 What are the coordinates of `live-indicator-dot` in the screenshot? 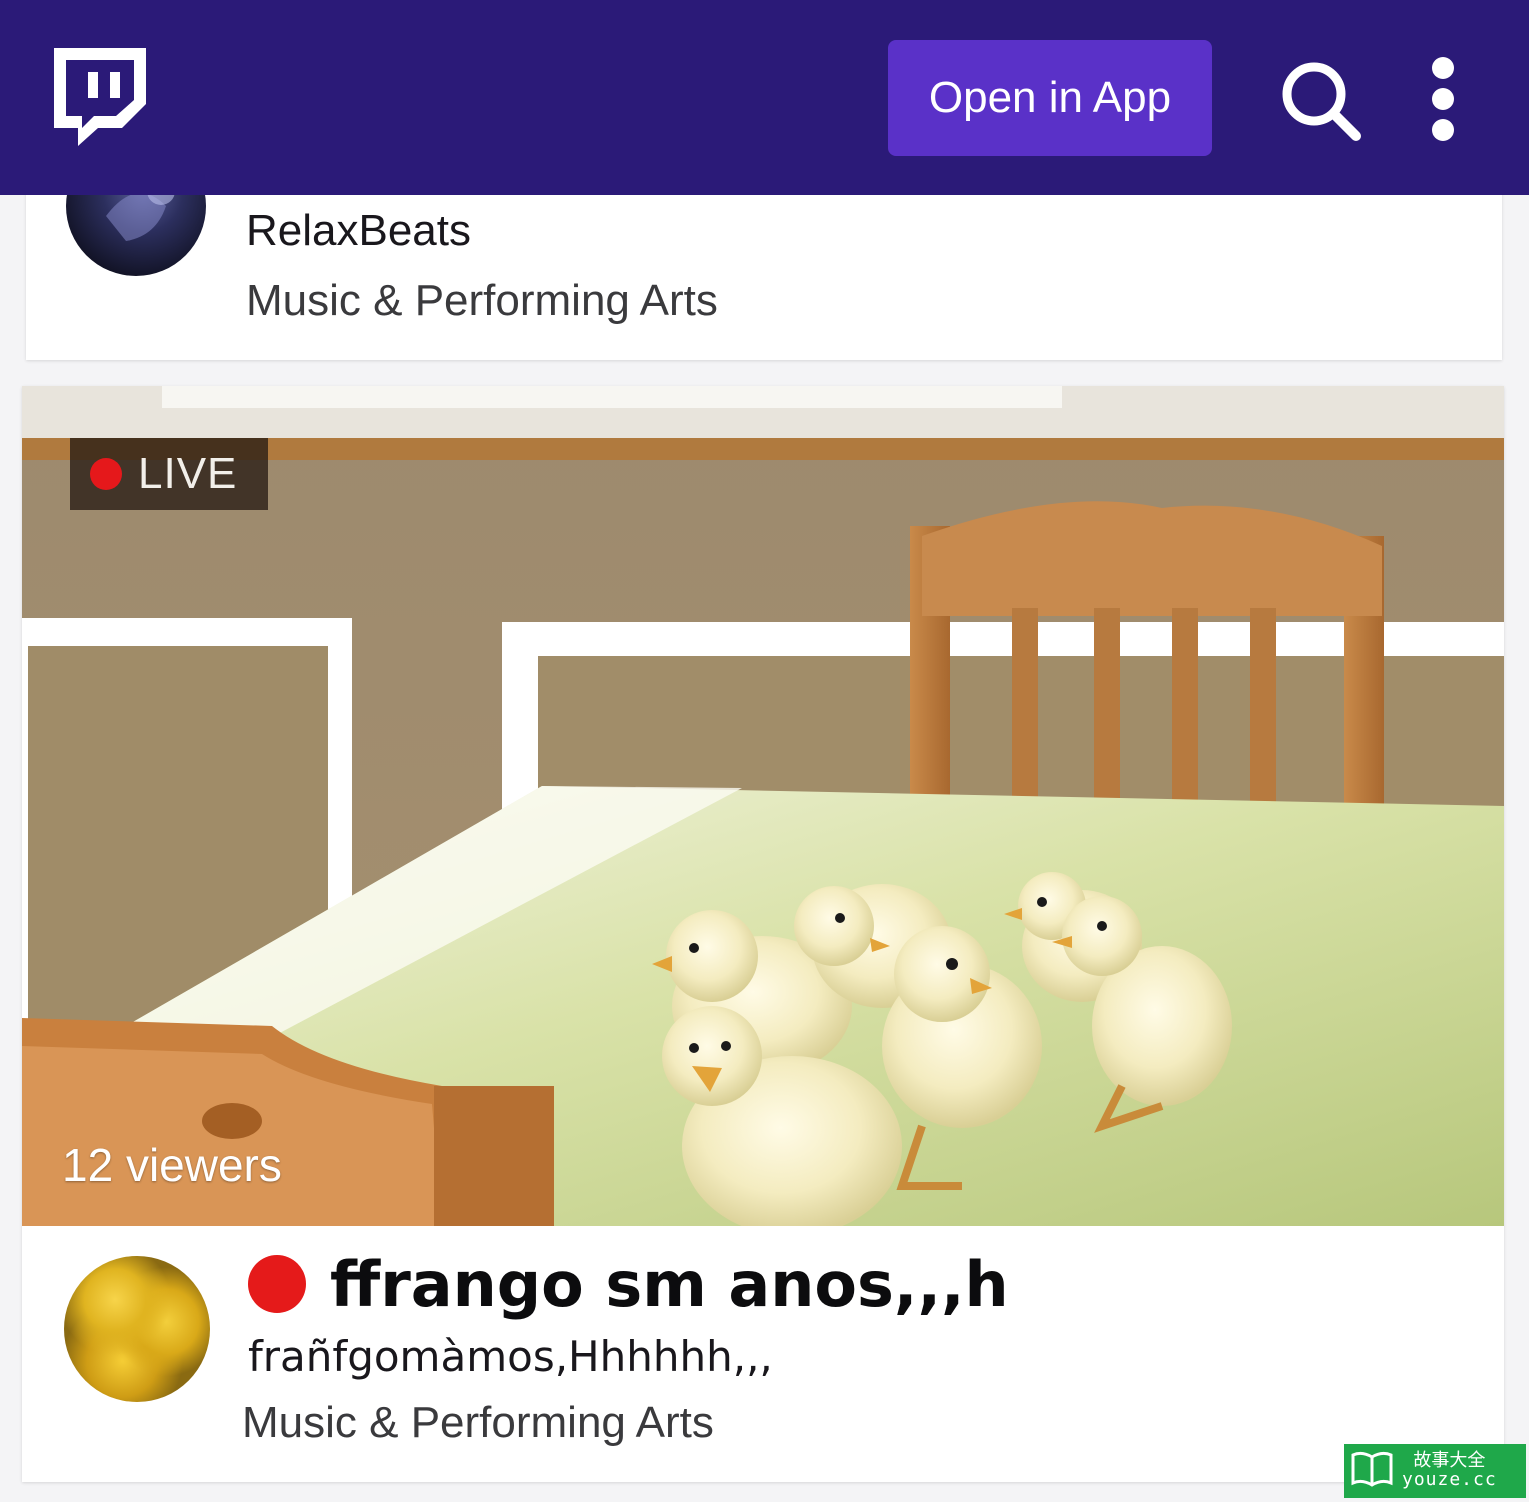 It's located at (106, 474).